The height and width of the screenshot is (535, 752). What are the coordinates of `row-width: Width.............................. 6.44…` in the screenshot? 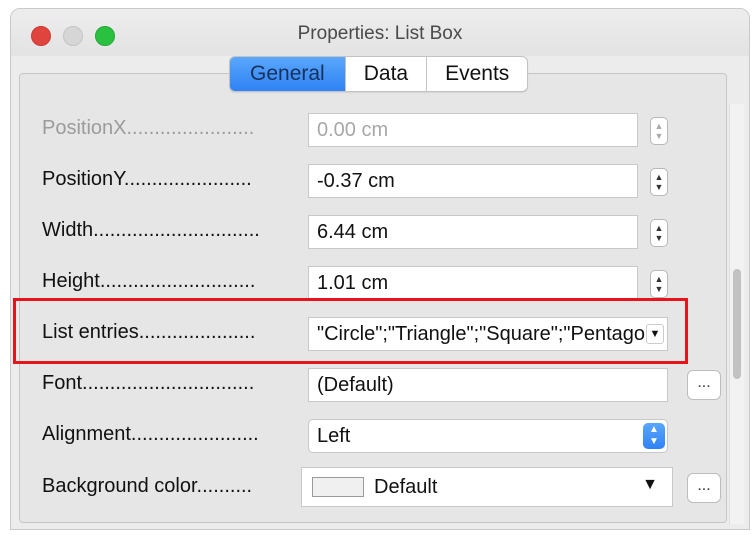 It's located at (374, 233).